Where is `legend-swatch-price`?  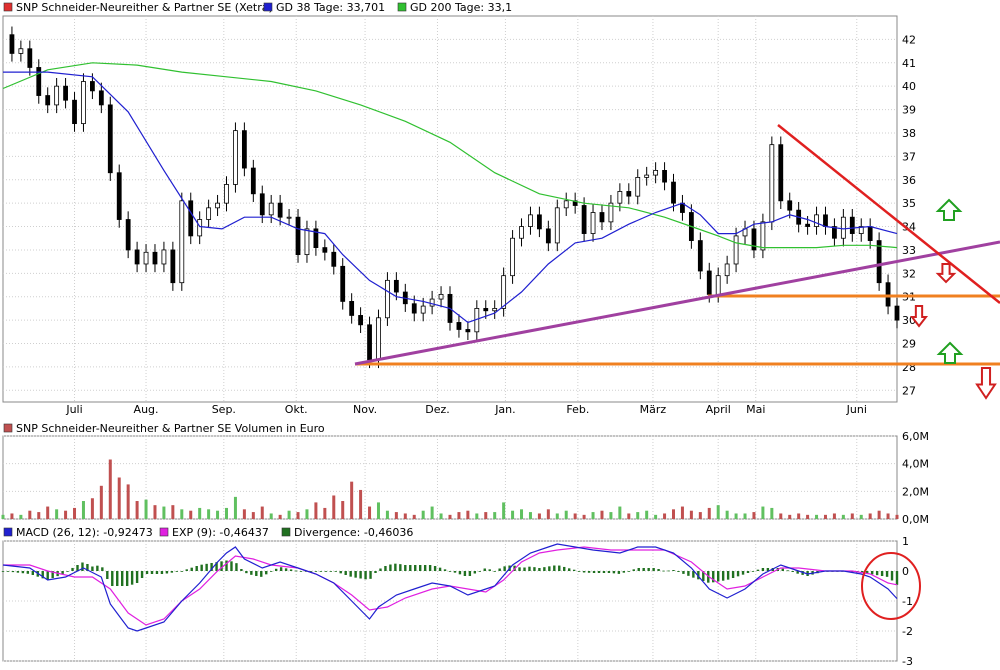
legend-swatch-price is located at coordinates (8, 7).